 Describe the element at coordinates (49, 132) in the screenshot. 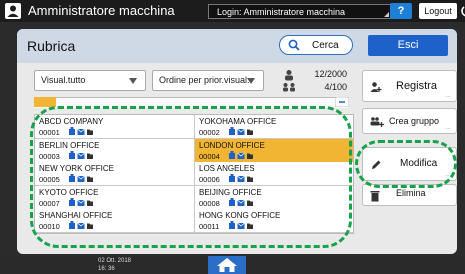

I see `entry-number: 00001` at that location.